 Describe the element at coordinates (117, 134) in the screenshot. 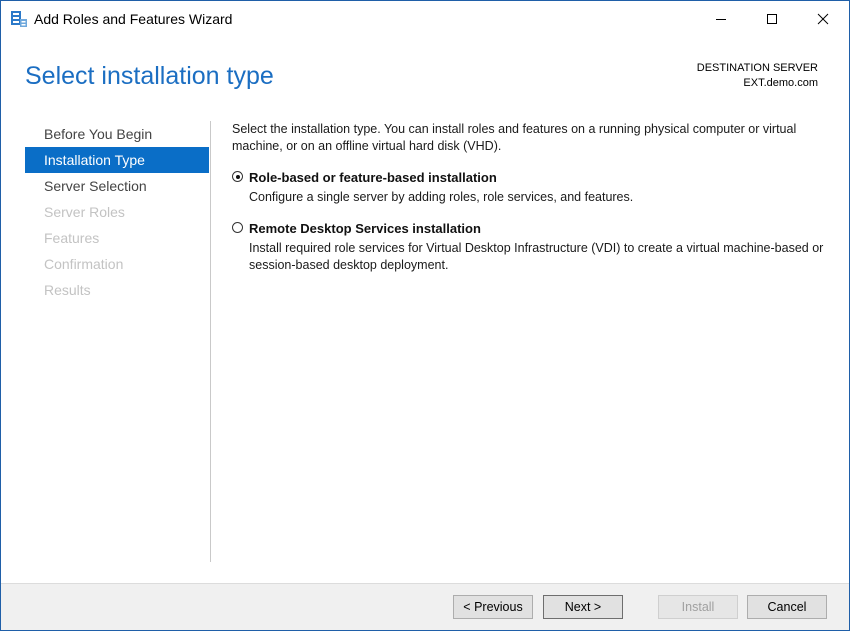

I see `nav-item-before-you-begin: Before You Begin` at that location.